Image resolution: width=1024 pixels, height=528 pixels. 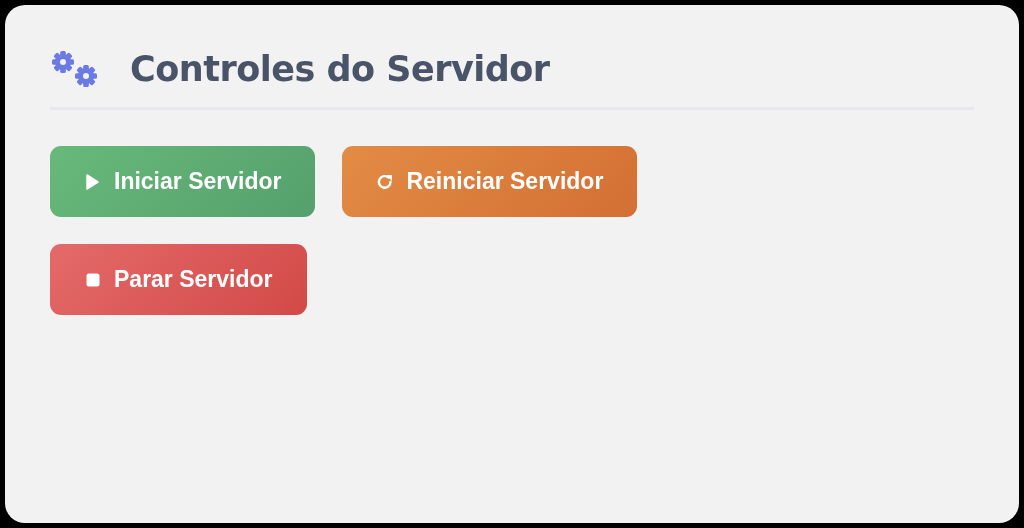 What do you see at coordinates (183, 181) in the screenshot?
I see `start-button: Iniciar Servidor` at bounding box center [183, 181].